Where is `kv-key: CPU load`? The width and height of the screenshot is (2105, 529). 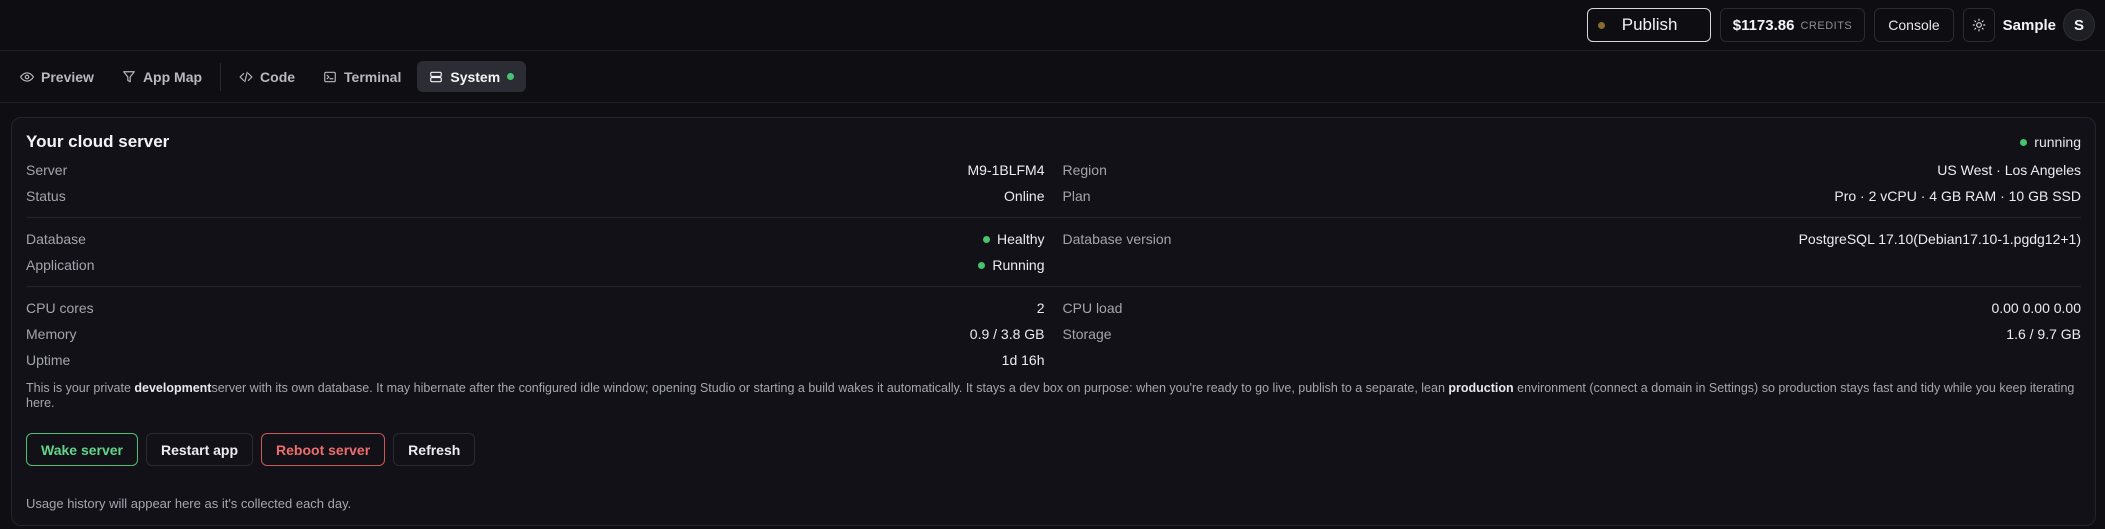
kv-key: CPU load is located at coordinates (1092, 308).